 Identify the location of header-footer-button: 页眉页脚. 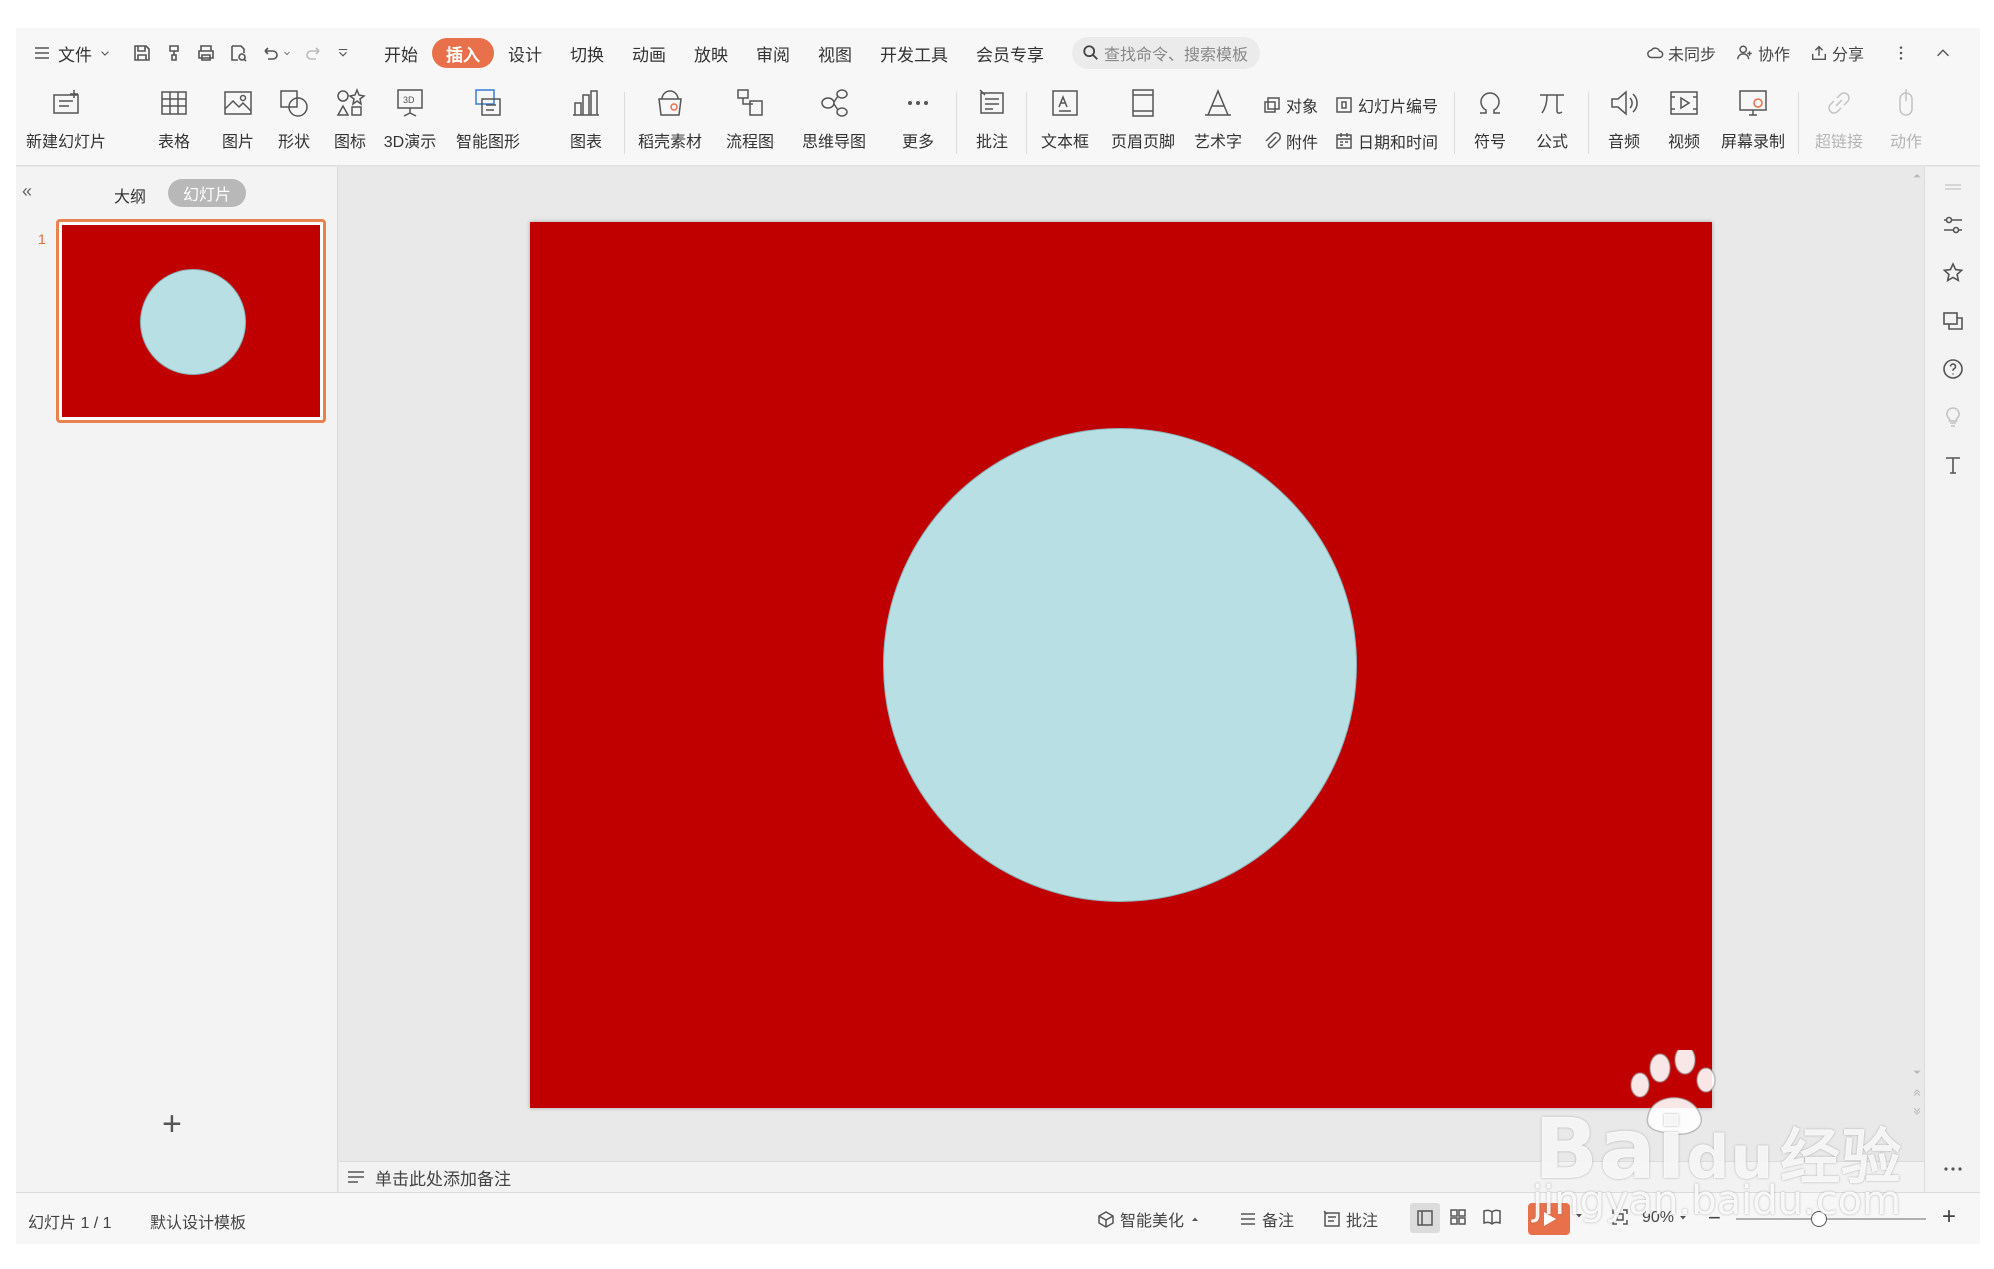
(1143, 123).